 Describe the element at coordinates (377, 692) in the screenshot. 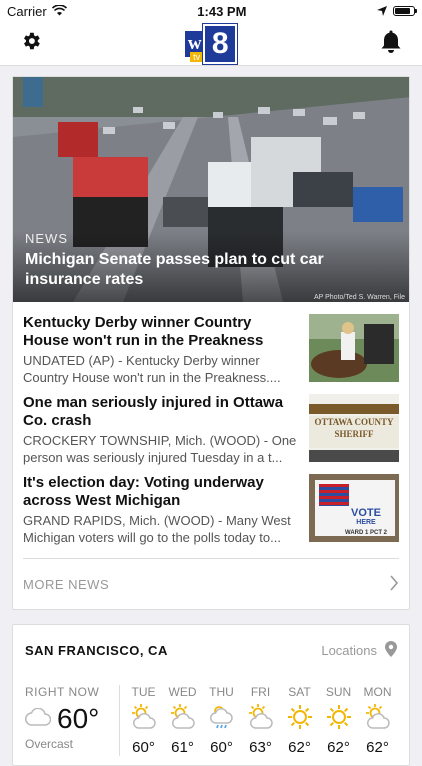

I see `forecast-day-name: MON` at that location.